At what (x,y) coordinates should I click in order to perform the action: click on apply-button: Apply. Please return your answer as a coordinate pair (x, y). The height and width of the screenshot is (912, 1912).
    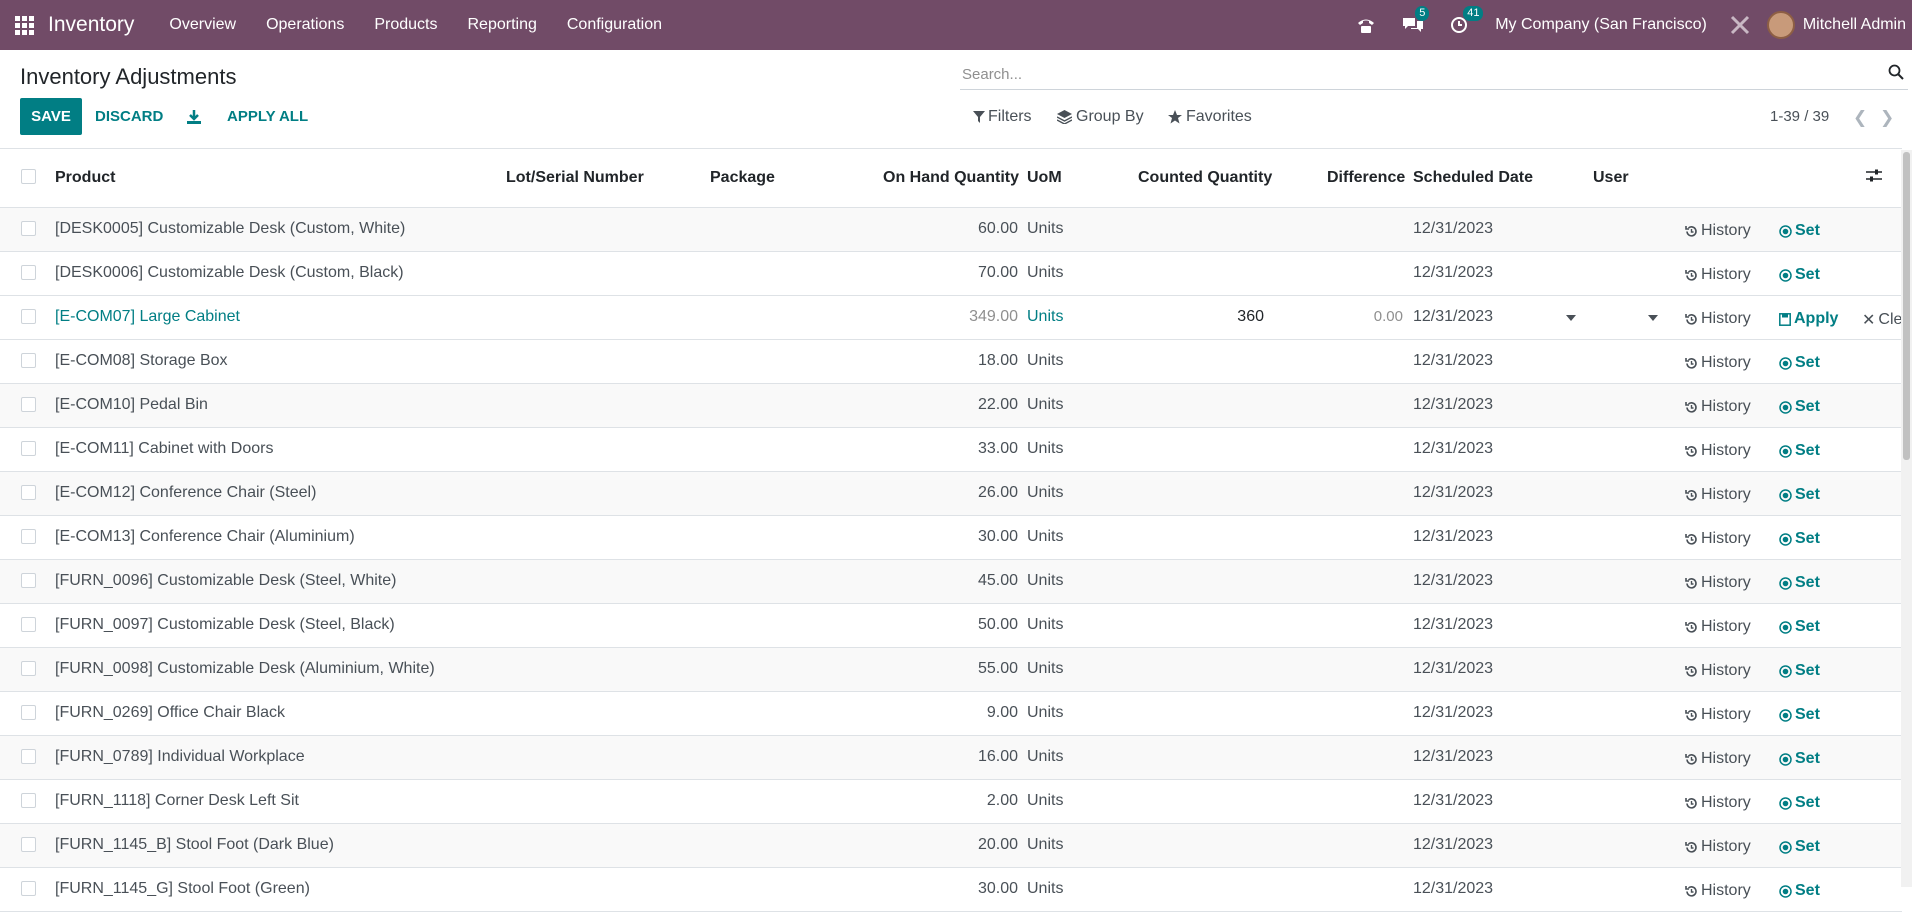
    Looking at the image, I should click on (1808, 319).